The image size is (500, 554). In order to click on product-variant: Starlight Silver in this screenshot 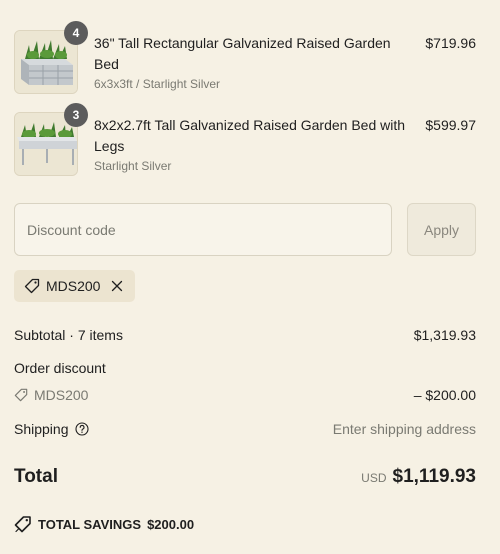, I will do `click(133, 166)`.